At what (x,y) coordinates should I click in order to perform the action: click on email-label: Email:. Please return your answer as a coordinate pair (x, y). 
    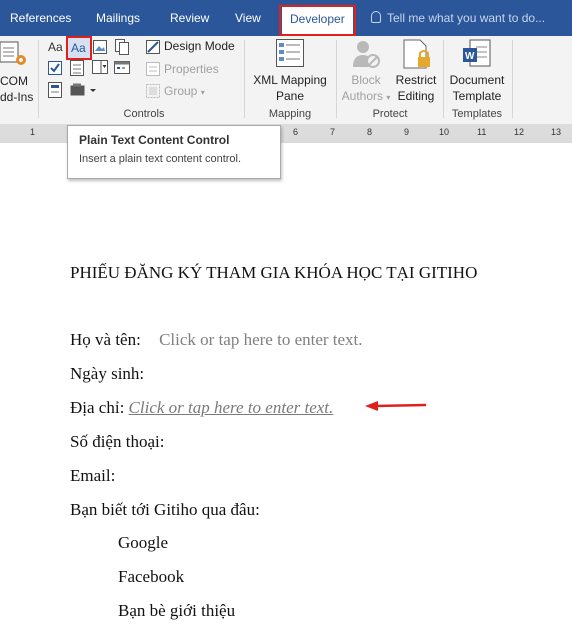
    Looking at the image, I should click on (93, 475).